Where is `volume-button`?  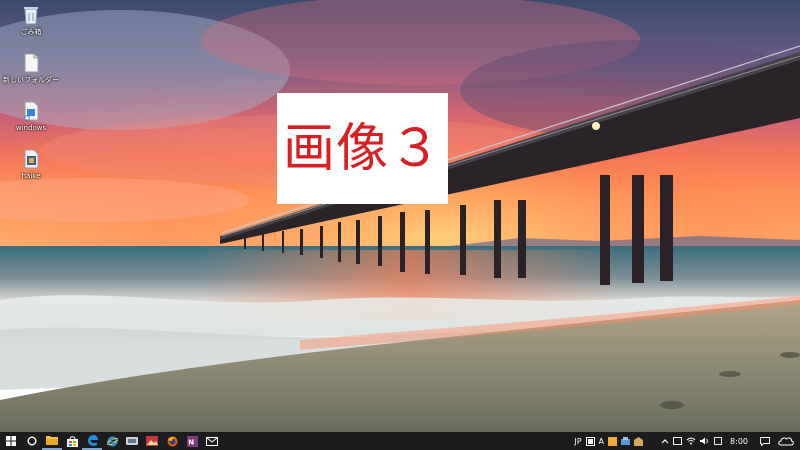
volume-button is located at coordinates (705, 441).